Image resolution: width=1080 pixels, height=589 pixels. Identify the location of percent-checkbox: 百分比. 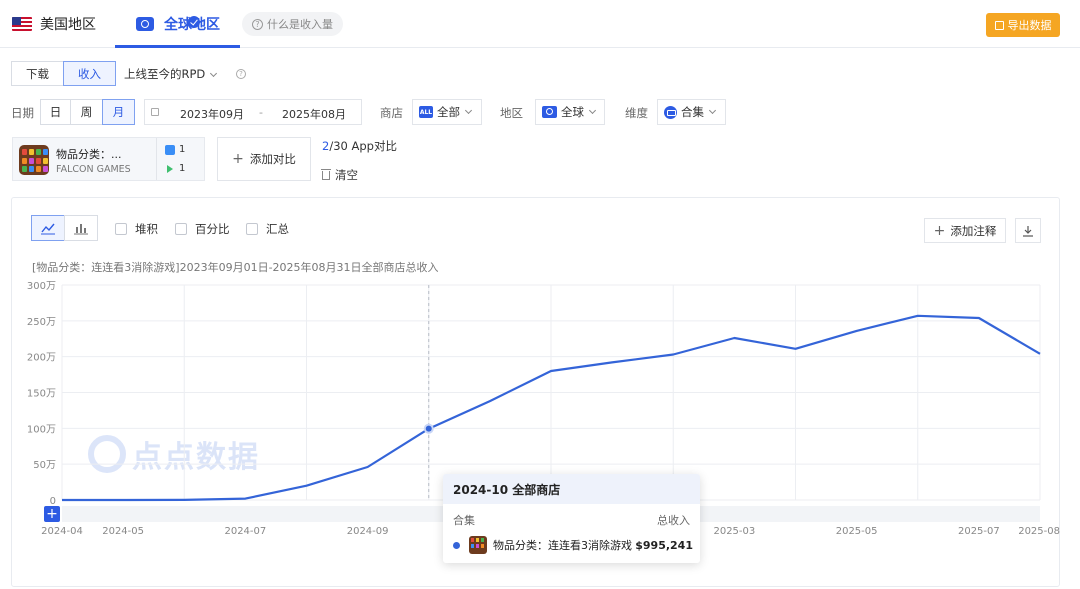
(202, 229).